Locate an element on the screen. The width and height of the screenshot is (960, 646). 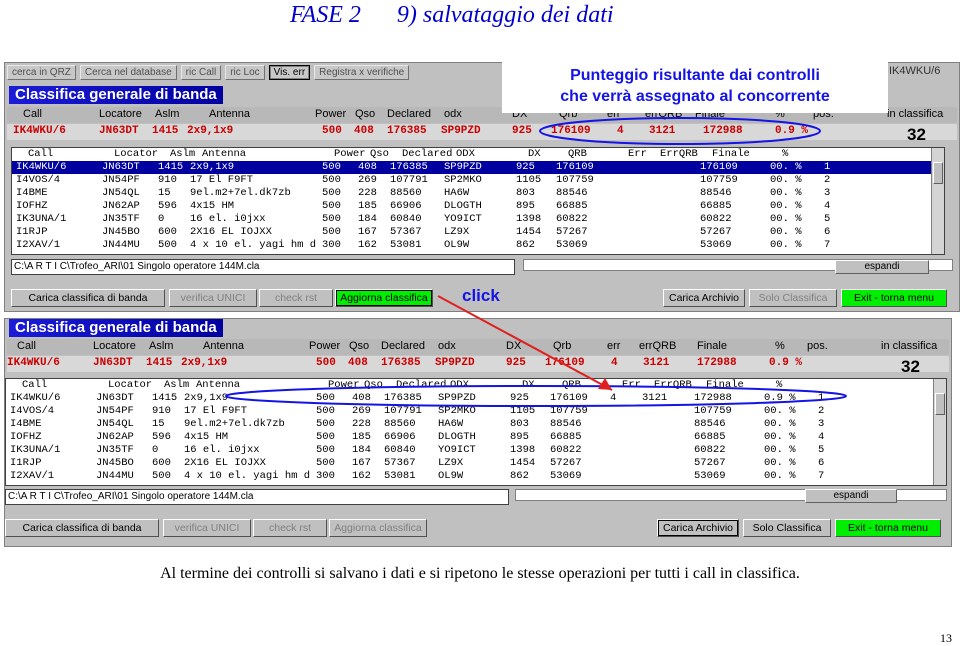
page-number: 13 is located at coordinates (946, 638).